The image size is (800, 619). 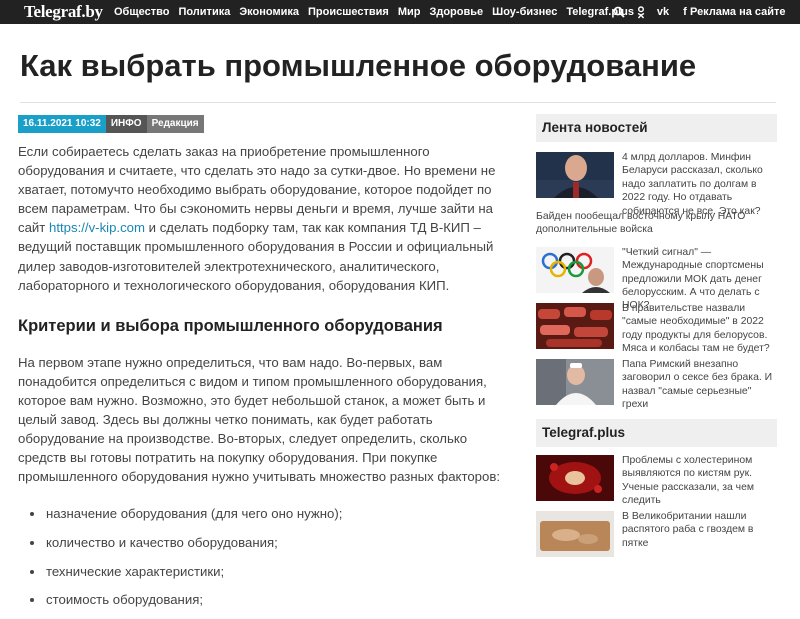 I want to click on odnoklassniki-icon, so click(x=641, y=12).